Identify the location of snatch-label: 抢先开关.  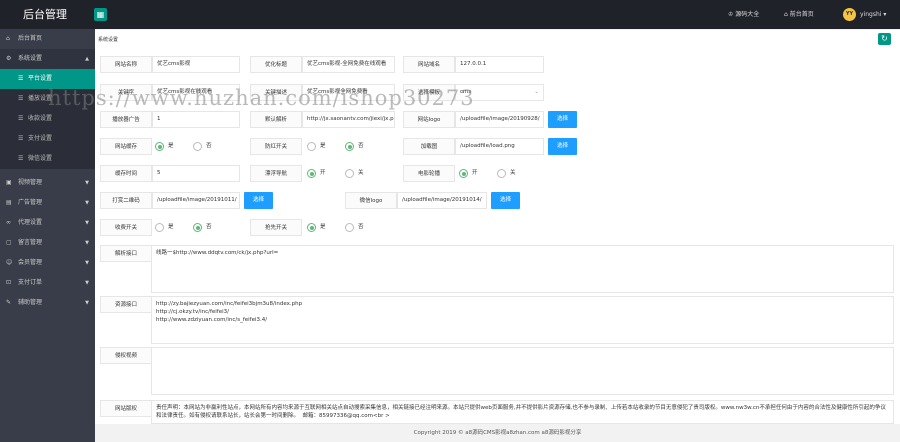
(276, 227).